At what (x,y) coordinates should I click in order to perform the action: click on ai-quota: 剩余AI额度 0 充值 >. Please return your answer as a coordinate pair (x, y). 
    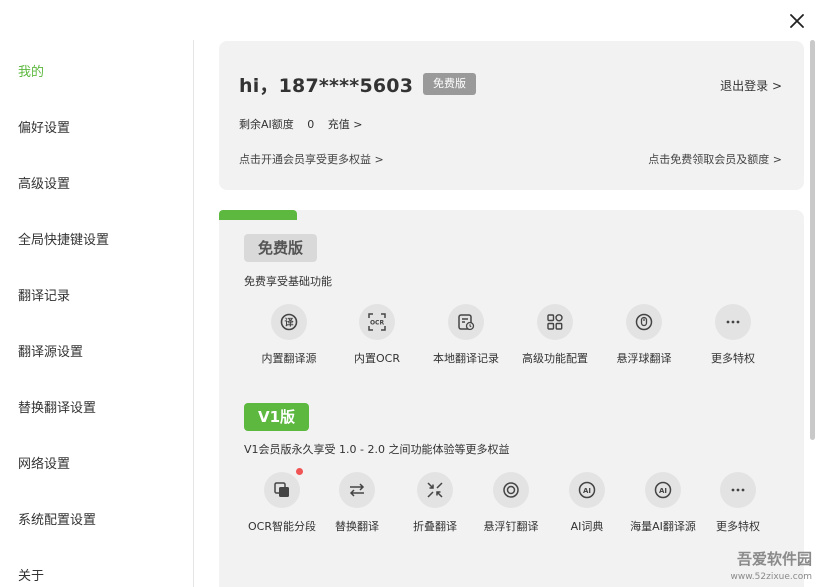
    Looking at the image, I should click on (306, 124).